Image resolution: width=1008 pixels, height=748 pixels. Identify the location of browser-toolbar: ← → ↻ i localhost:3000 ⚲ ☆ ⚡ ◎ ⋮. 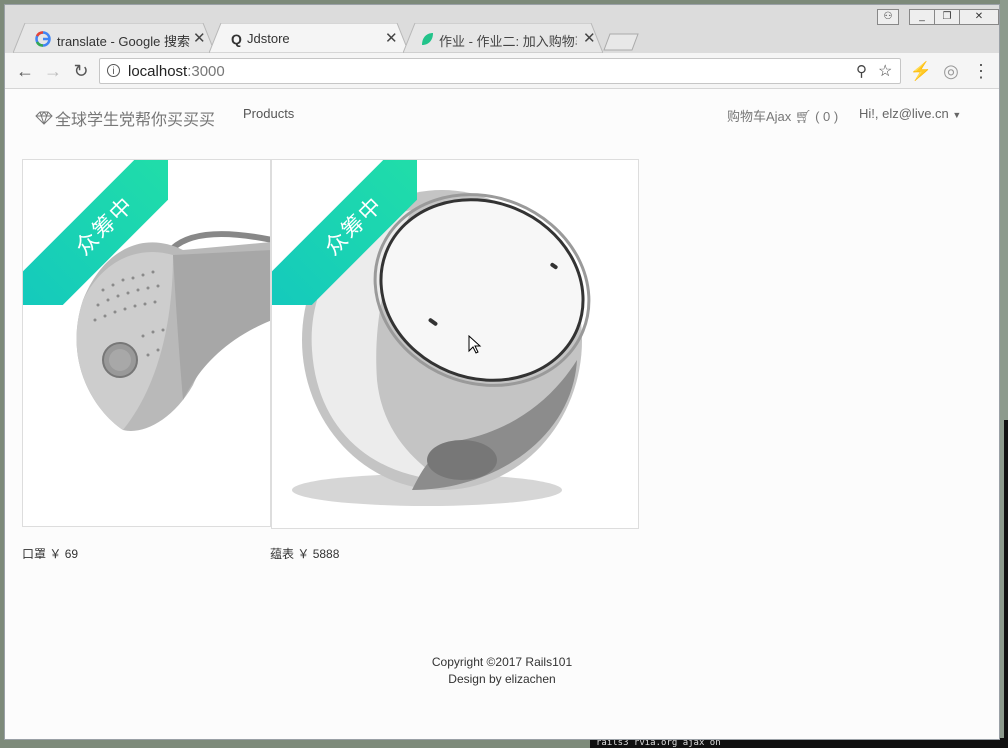
(502, 71).